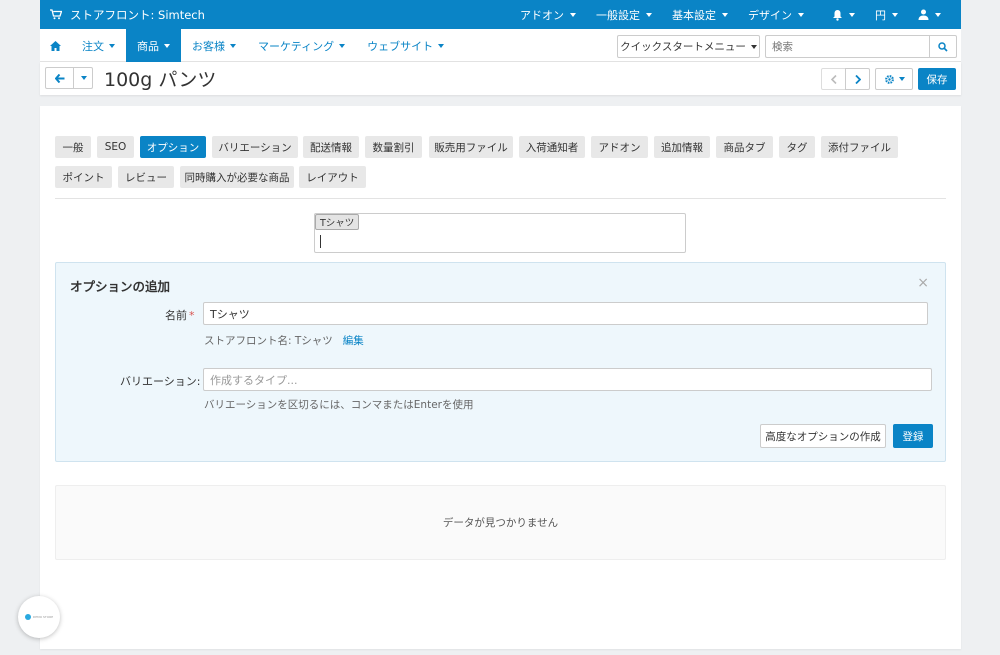  What do you see at coordinates (332, 177) in the screenshot?
I see `tab-layout: レイアウト` at bounding box center [332, 177].